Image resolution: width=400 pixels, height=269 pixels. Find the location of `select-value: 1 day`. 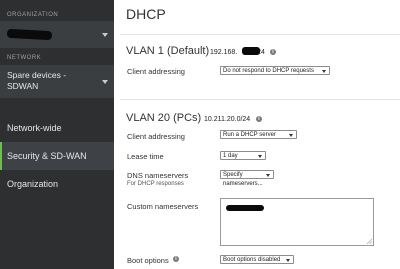

select-value: 1 day is located at coordinates (230, 156).